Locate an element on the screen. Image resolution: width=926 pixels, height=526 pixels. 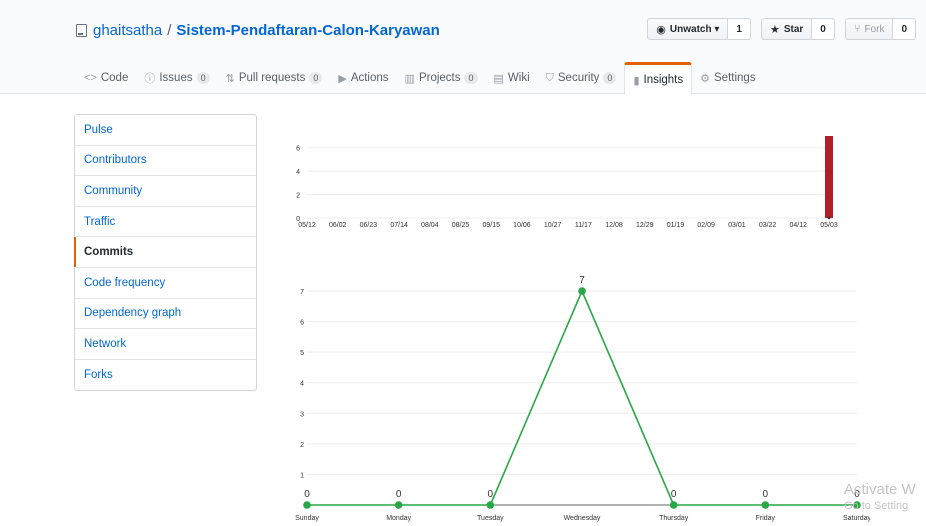
star-button: ★ Star is located at coordinates (786, 29).